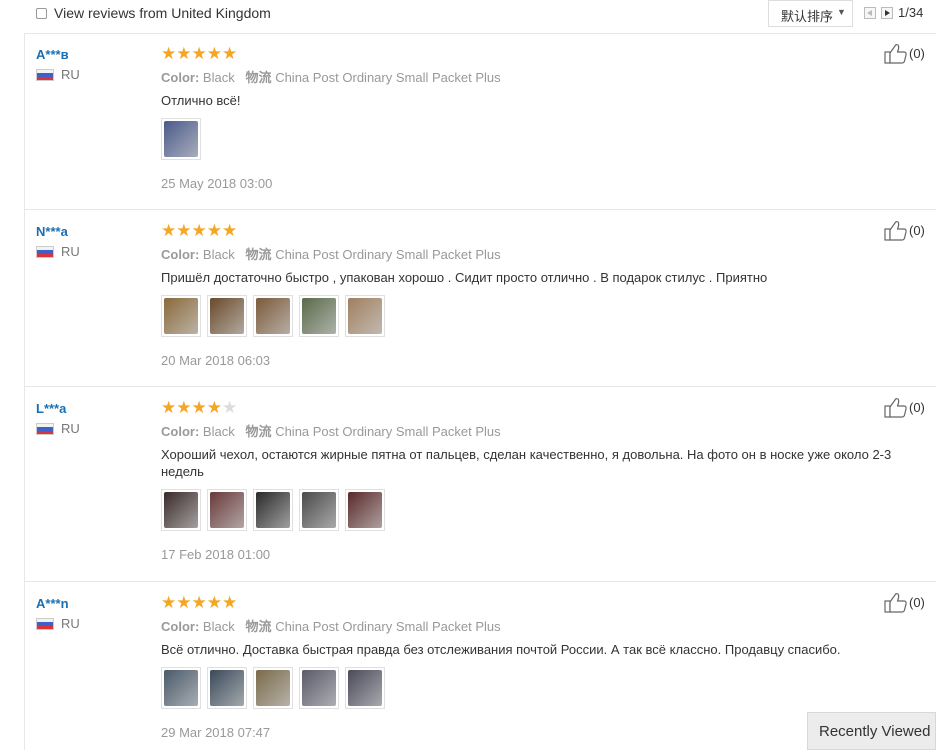 Image resolution: width=936 pixels, height=750 pixels. I want to click on reviewer-name: A***в, so click(52, 54).